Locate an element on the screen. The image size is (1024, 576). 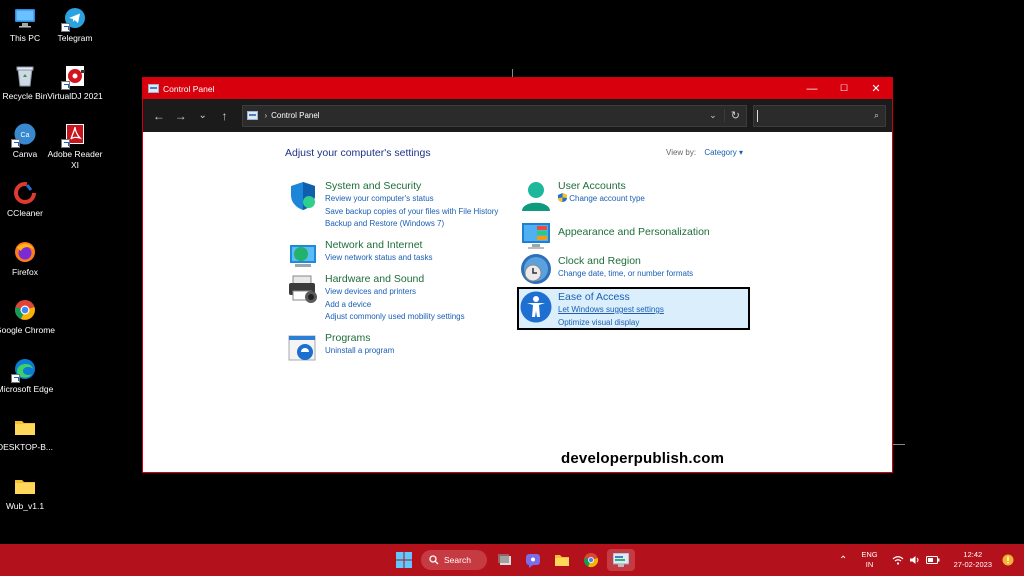
task-view-button is located at coordinates (505, 560).